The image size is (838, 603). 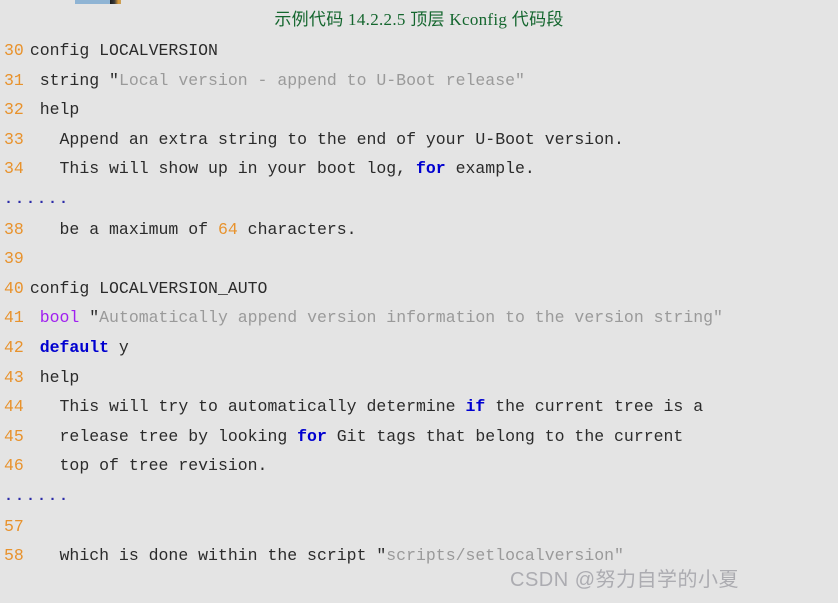 I want to click on figure-title: 示例代码 14.2.2.5 顶层 Kconfig 代码段, so click(x=419, y=19).